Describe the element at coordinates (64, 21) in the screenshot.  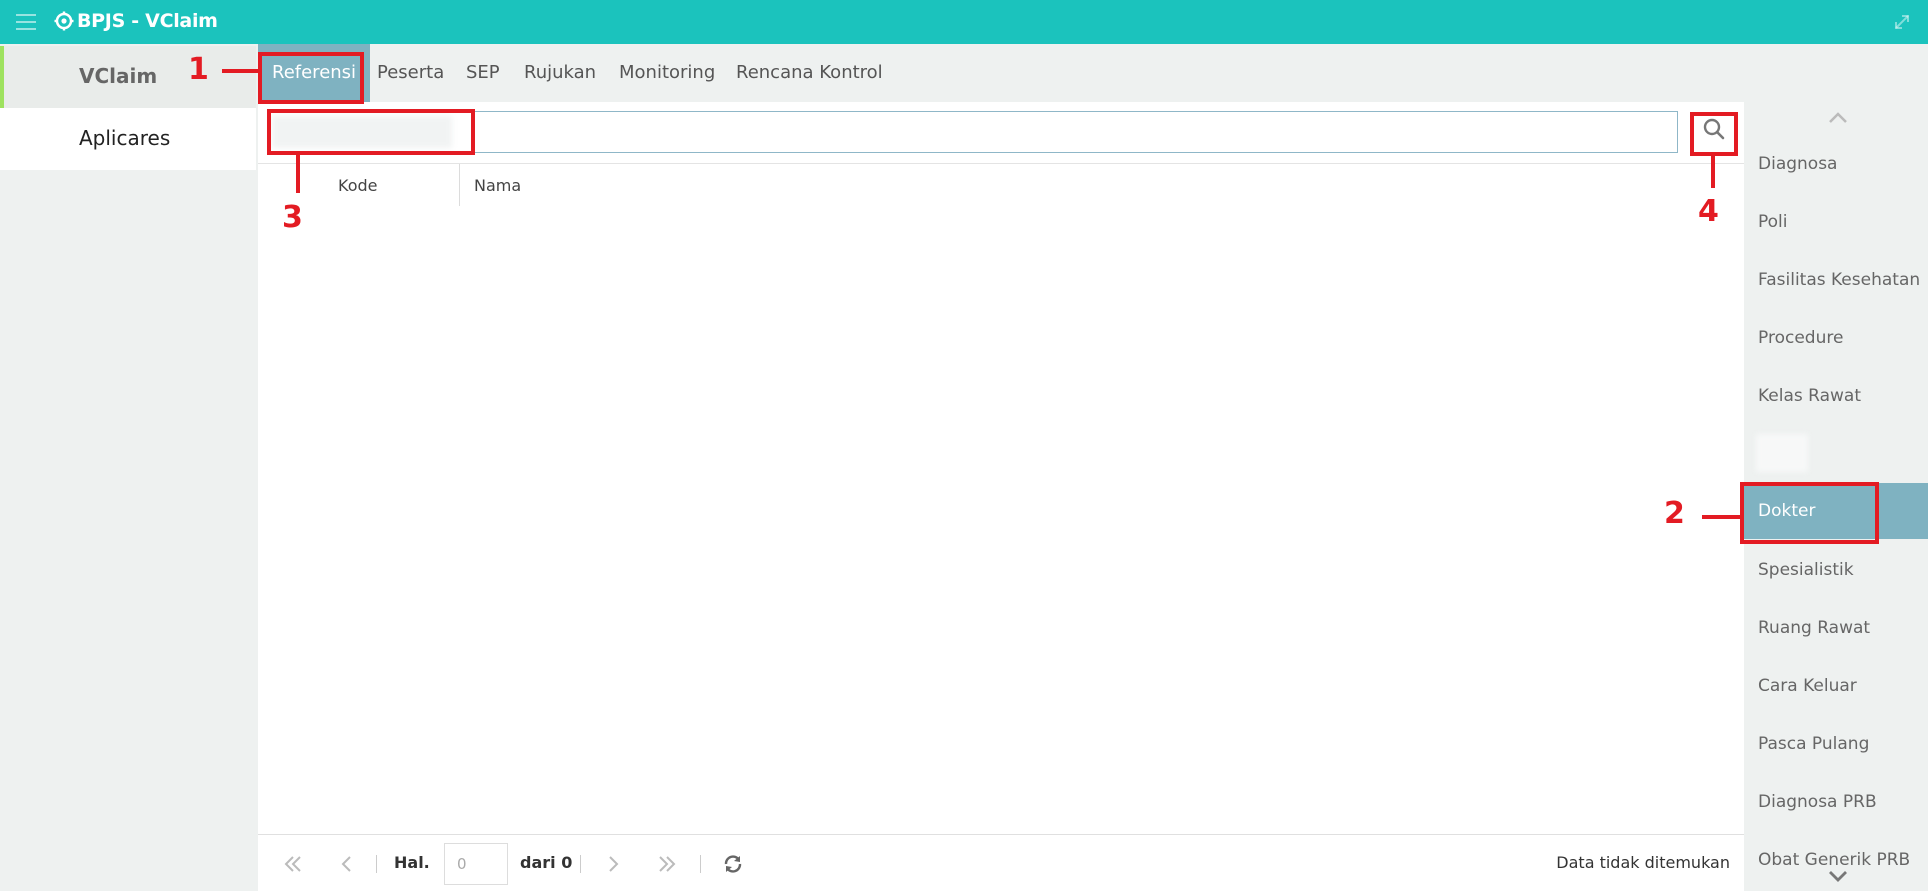
I see `gear-logo-icon` at that location.